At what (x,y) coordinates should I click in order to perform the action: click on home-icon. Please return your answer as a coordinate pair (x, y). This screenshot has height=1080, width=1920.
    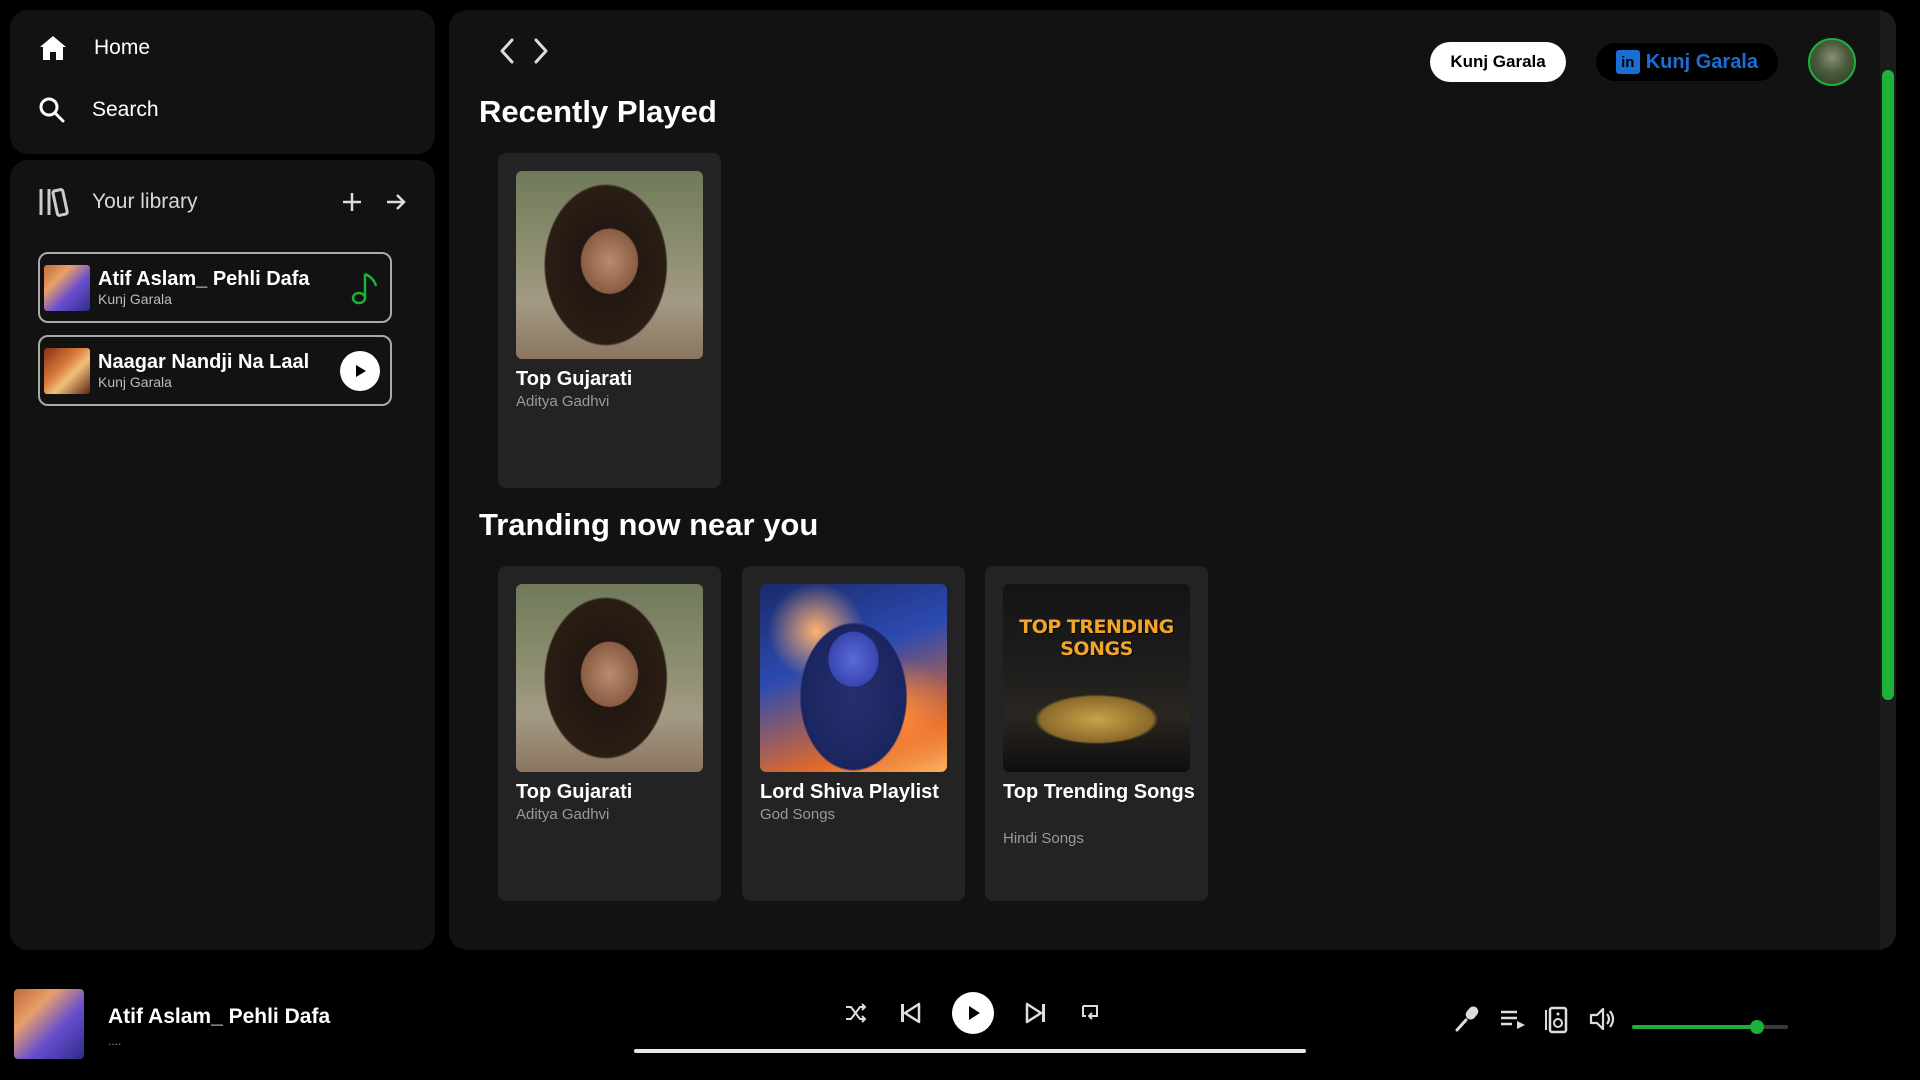
    Looking at the image, I should click on (53, 48).